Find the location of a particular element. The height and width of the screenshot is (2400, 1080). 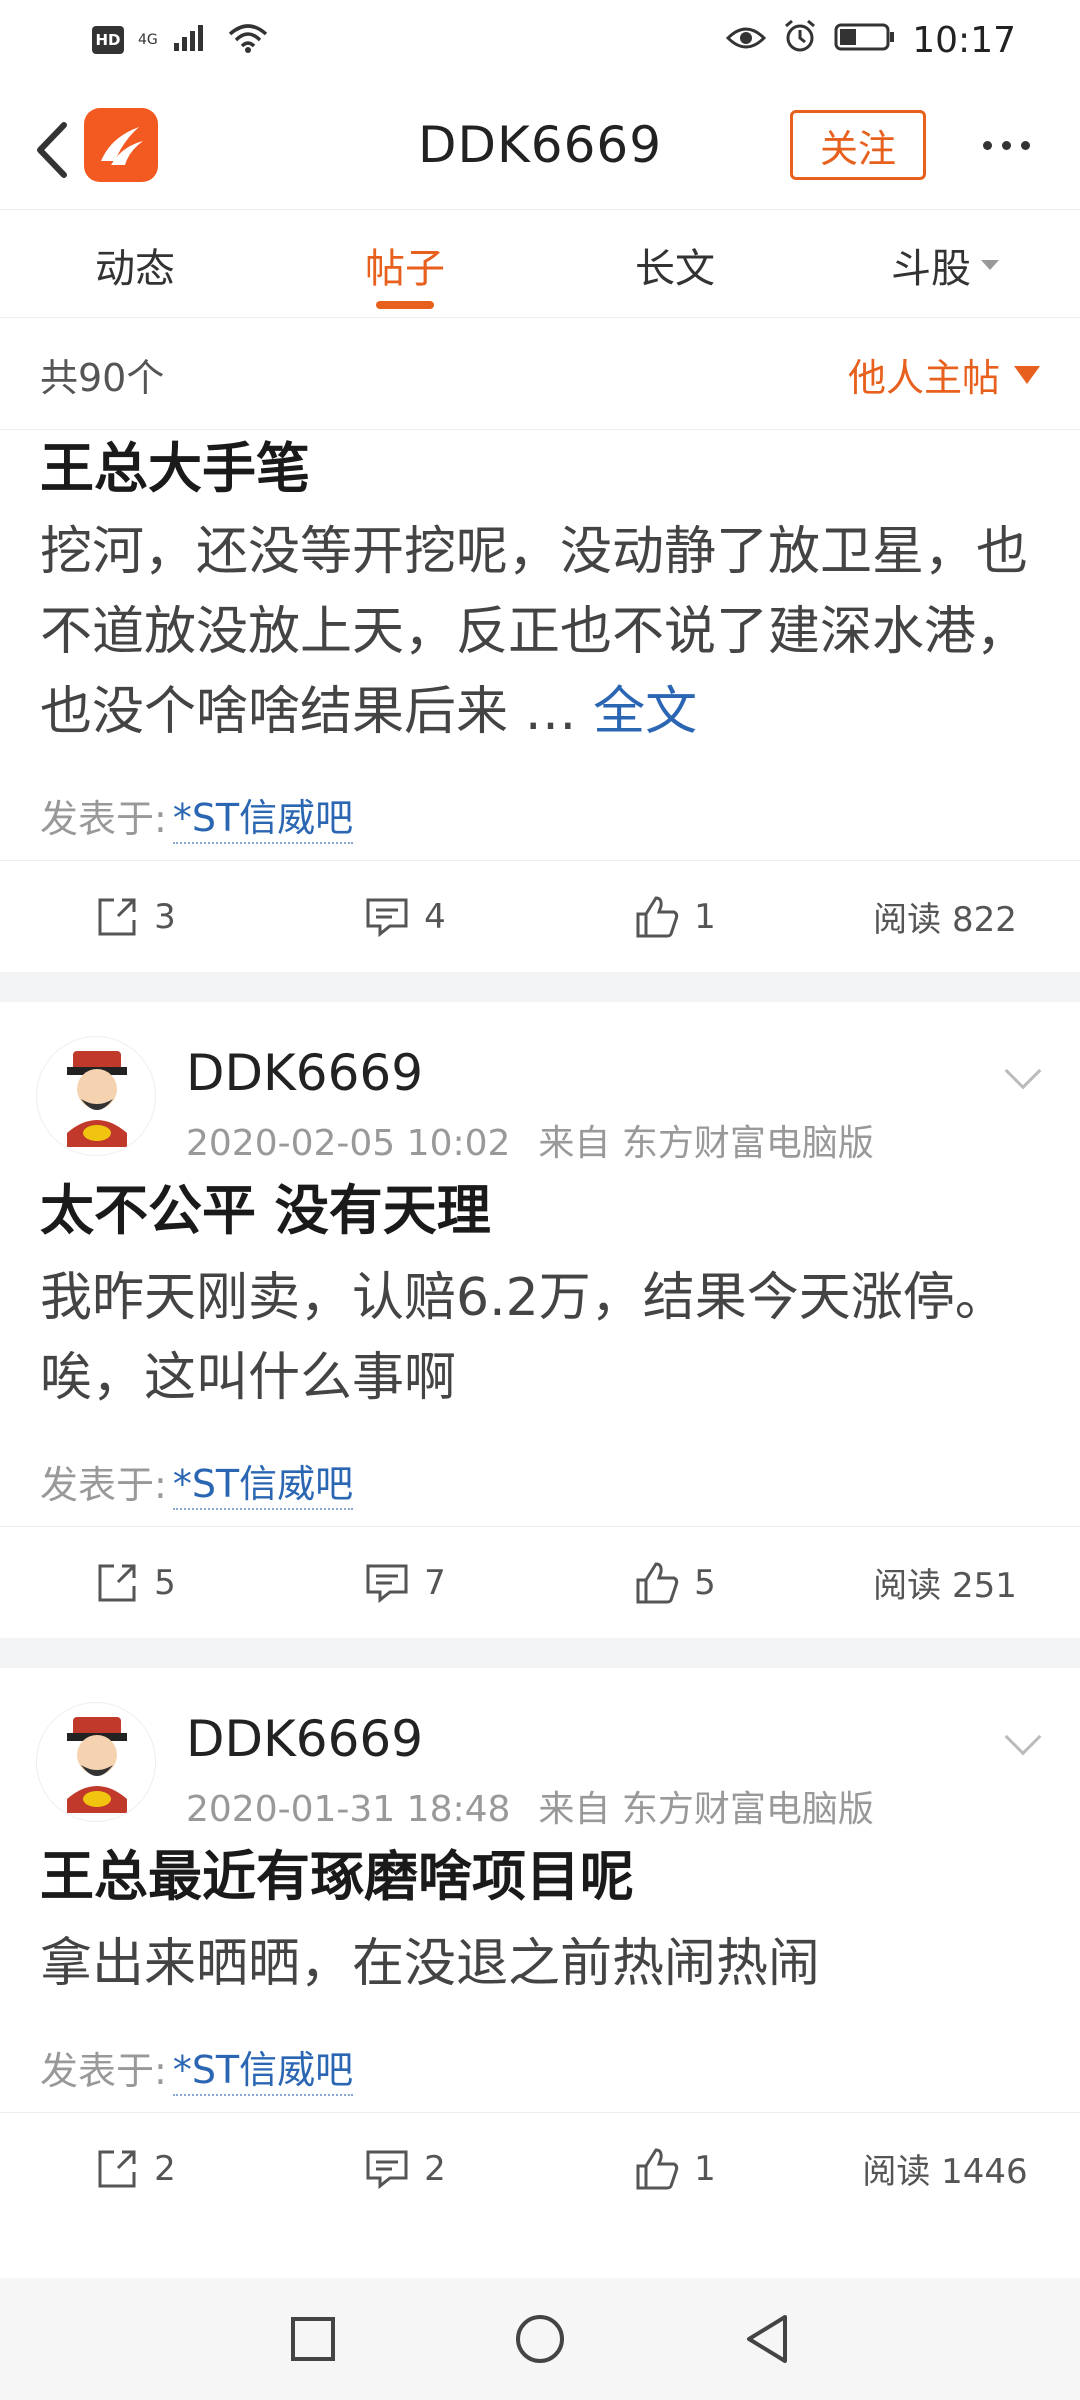

read-count-text: 阅读 822 is located at coordinates (945, 920).